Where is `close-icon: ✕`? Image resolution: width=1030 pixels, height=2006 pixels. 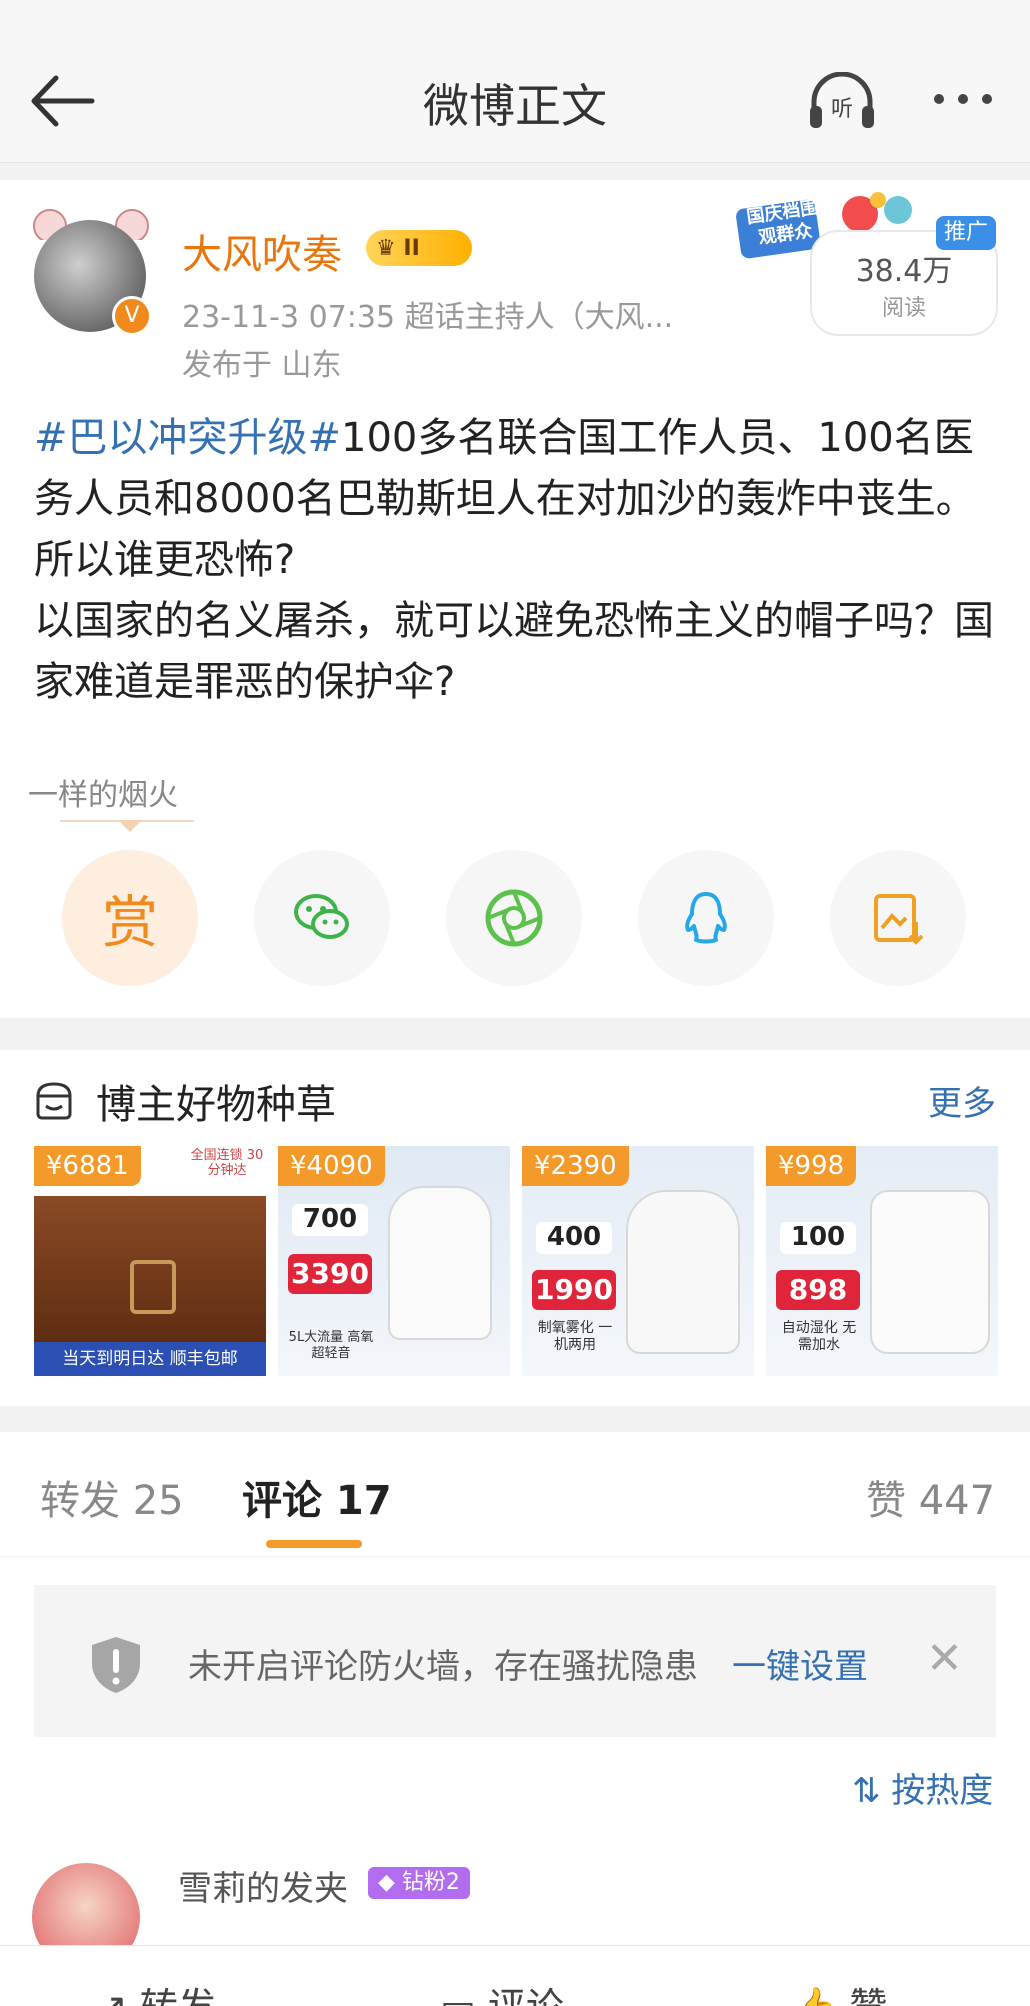
close-icon: ✕ is located at coordinates (944, 1658).